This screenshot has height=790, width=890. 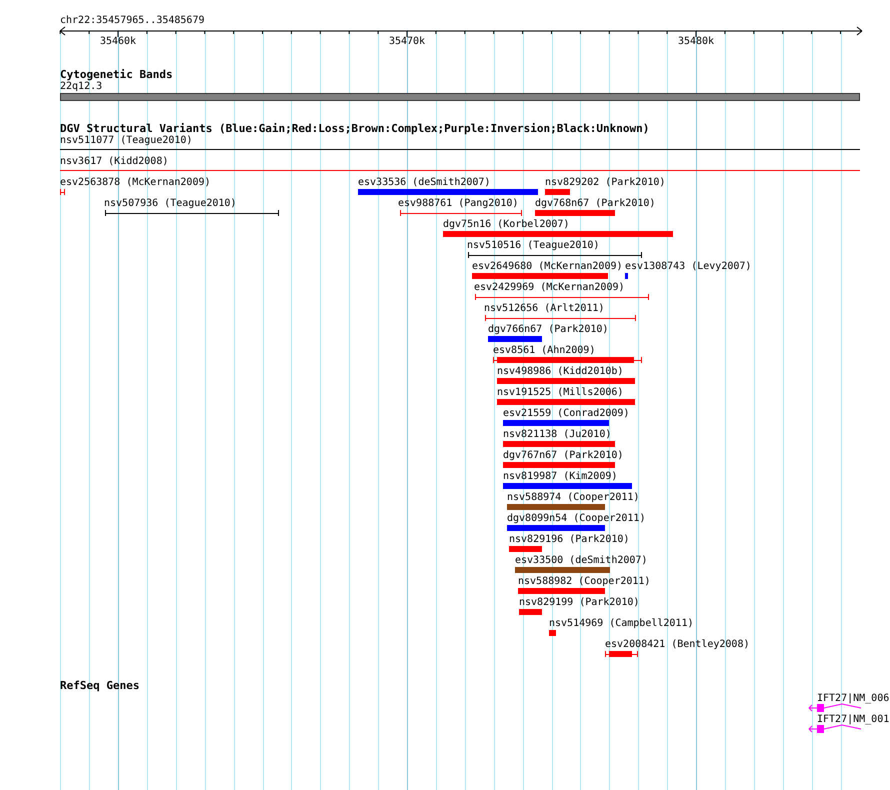 What do you see at coordinates (569, 539) in the screenshot?
I see `variant-label: nsv829196 (Park2010)` at bounding box center [569, 539].